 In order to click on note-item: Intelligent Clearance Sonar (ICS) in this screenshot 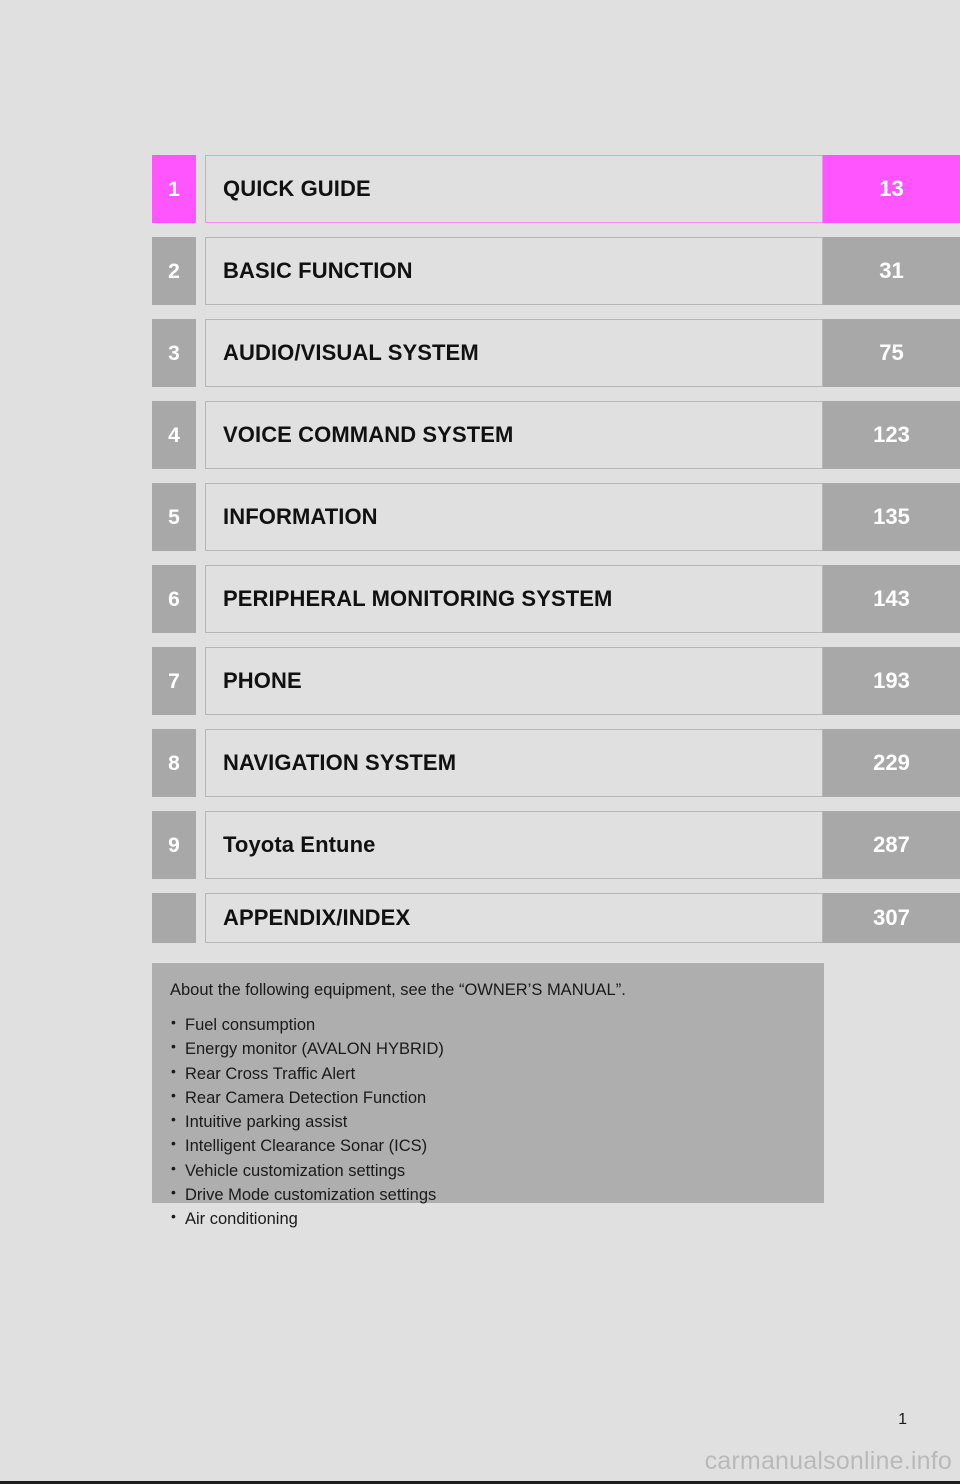, I will do `click(497, 1145)`.